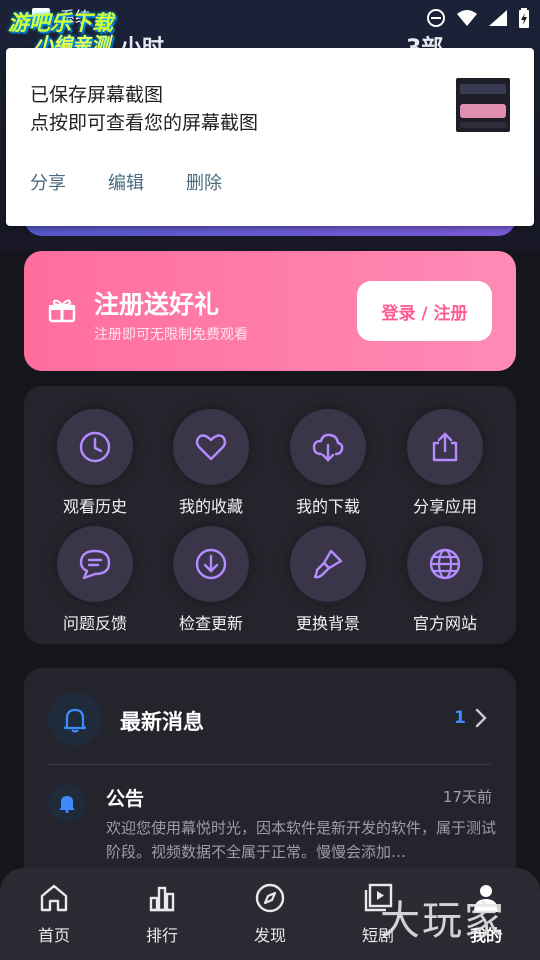  What do you see at coordinates (481, 718) in the screenshot?
I see `chevron-right-icon` at bounding box center [481, 718].